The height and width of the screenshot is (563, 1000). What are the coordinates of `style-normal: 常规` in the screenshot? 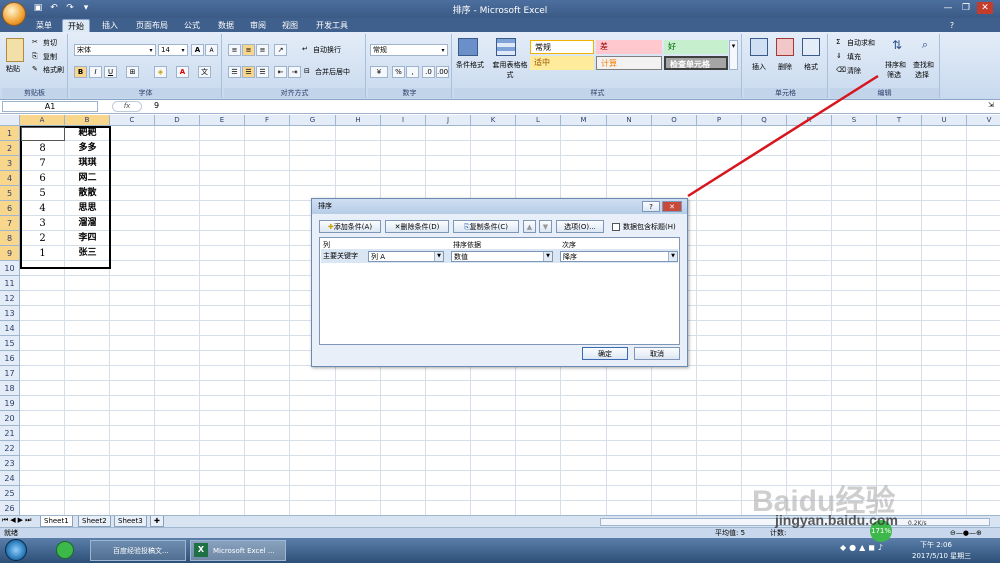 It's located at (562, 47).